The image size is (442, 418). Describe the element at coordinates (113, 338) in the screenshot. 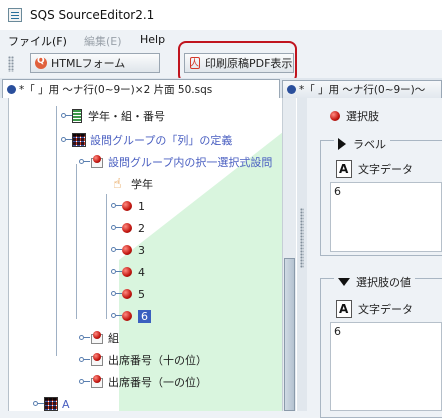

I see `tree-node-label: 組` at that location.